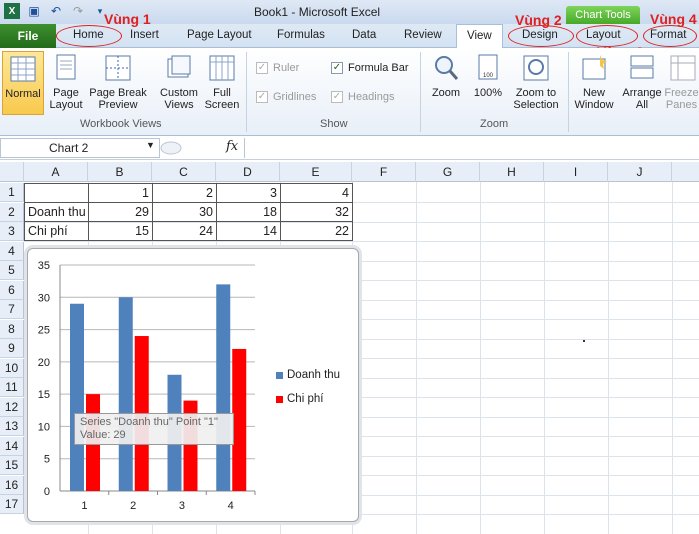 This screenshot has width=699, height=534. What do you see at coordinates (118, 93) in the screenshot?
I see `page-break-label-1: Page Break` at bounding box center [118, 93].